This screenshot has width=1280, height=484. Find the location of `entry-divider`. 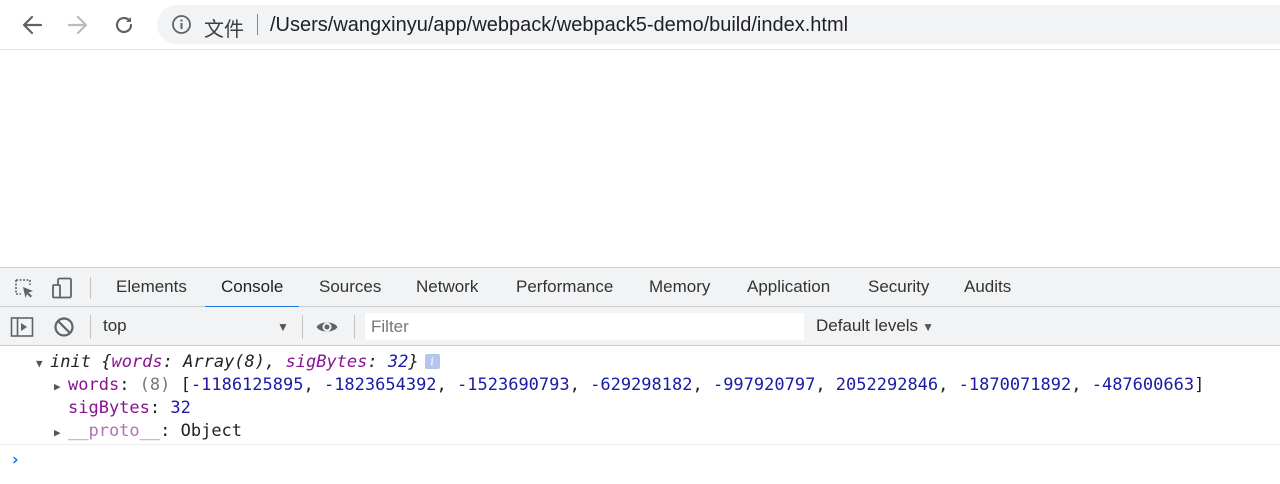

entry-divider is located at coordinates (640, 444).